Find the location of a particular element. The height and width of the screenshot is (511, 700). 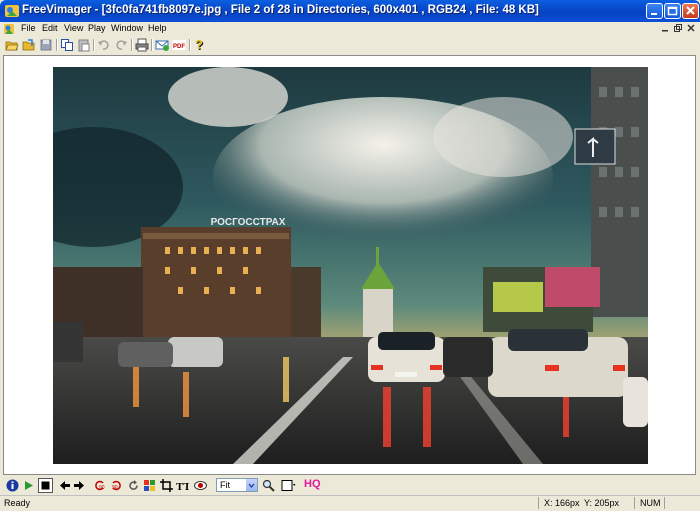

rotate-cw-icon: 90 is located at coordinates (116, 485).